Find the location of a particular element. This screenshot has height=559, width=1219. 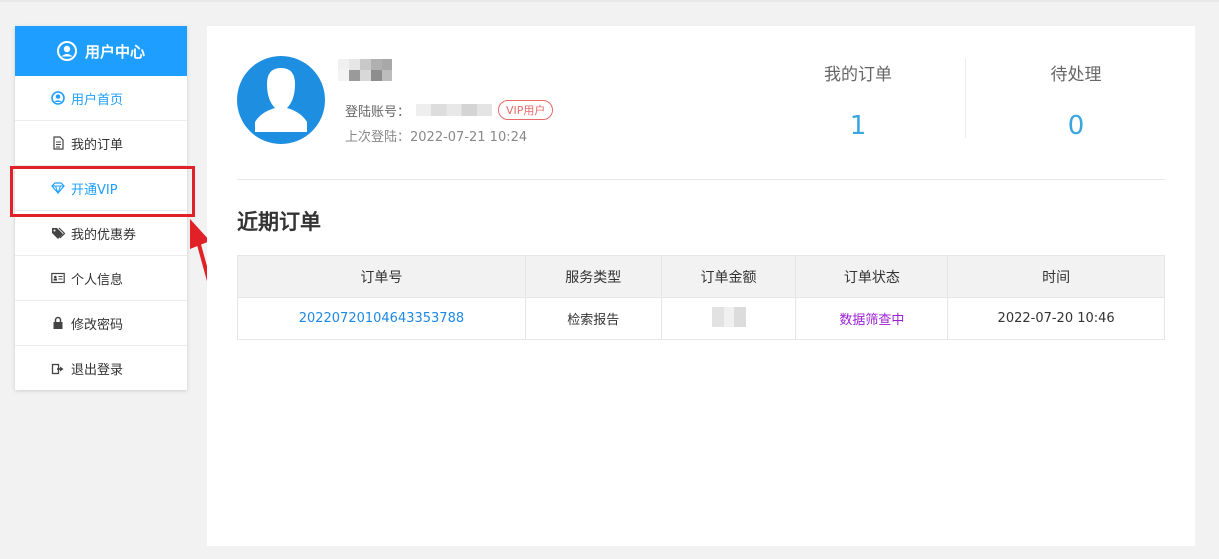

stat-pending: 待处理 0 is located at coordinates (1076, 100).